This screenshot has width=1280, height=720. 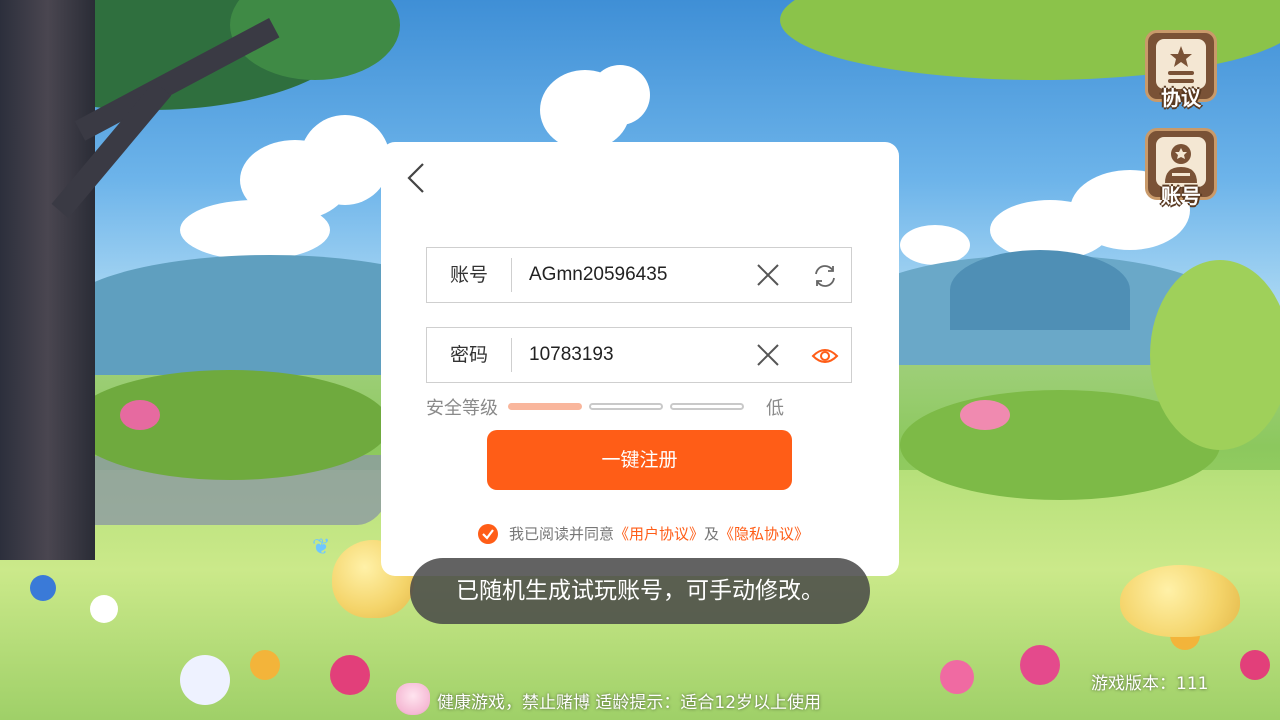 I want to click on password-field: 密码, so click(x=639, y=355).